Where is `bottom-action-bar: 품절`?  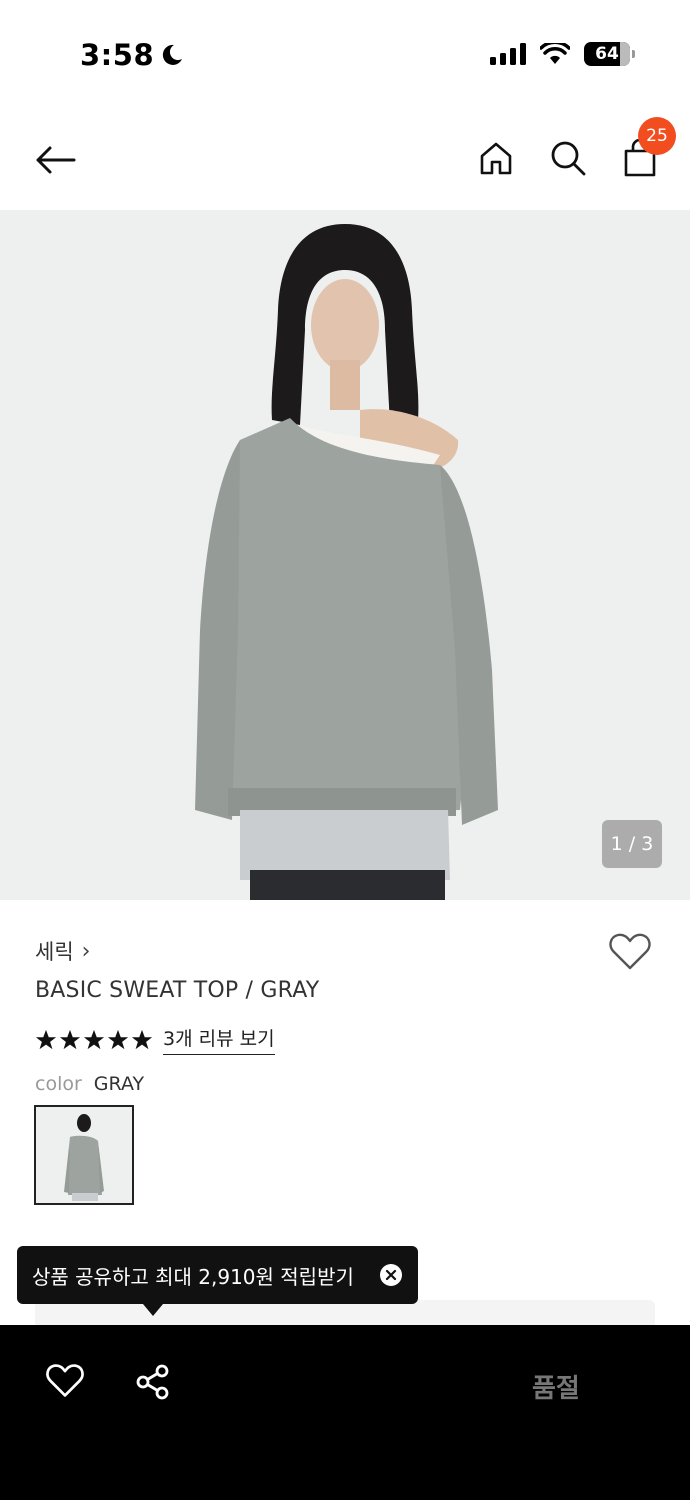
bottom-action-bar: 품절 is located at coordinates (345, 1412).